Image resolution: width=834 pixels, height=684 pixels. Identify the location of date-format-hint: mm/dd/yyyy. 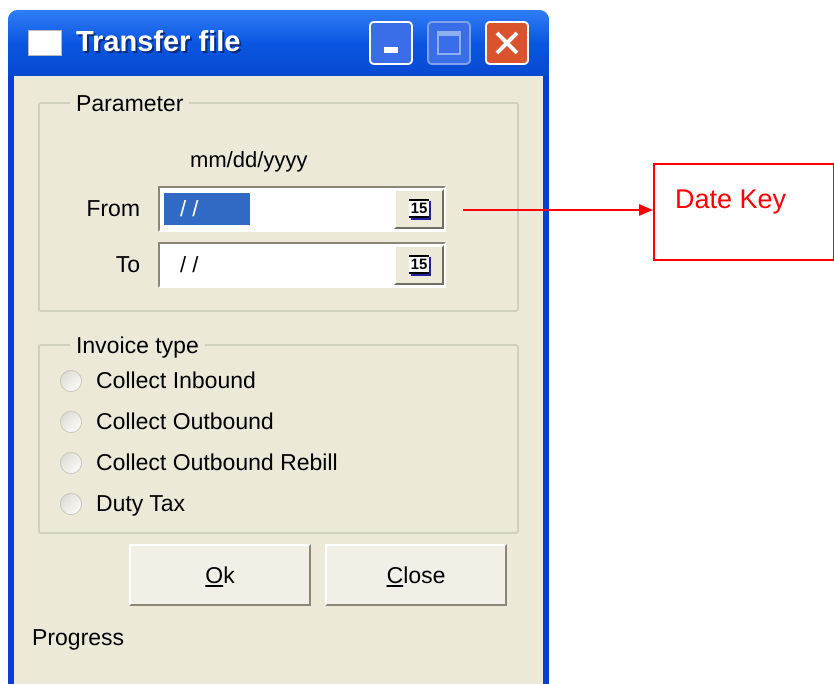
(249, 160).